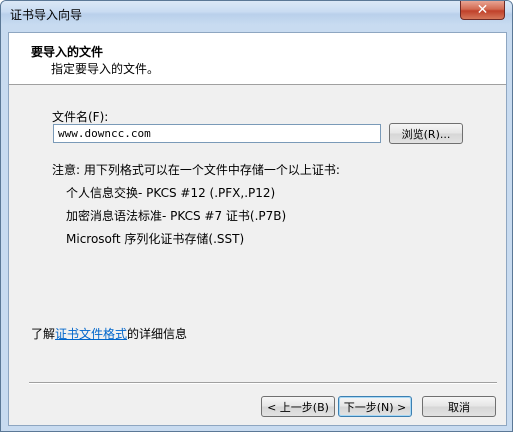 Image resolution: width=513 pixels, height=432 pixels. What do you see at coordinates (375, 406) in the screenshot?
I see `next-button: 下一步(N) >` at bounding box center [375, 406].